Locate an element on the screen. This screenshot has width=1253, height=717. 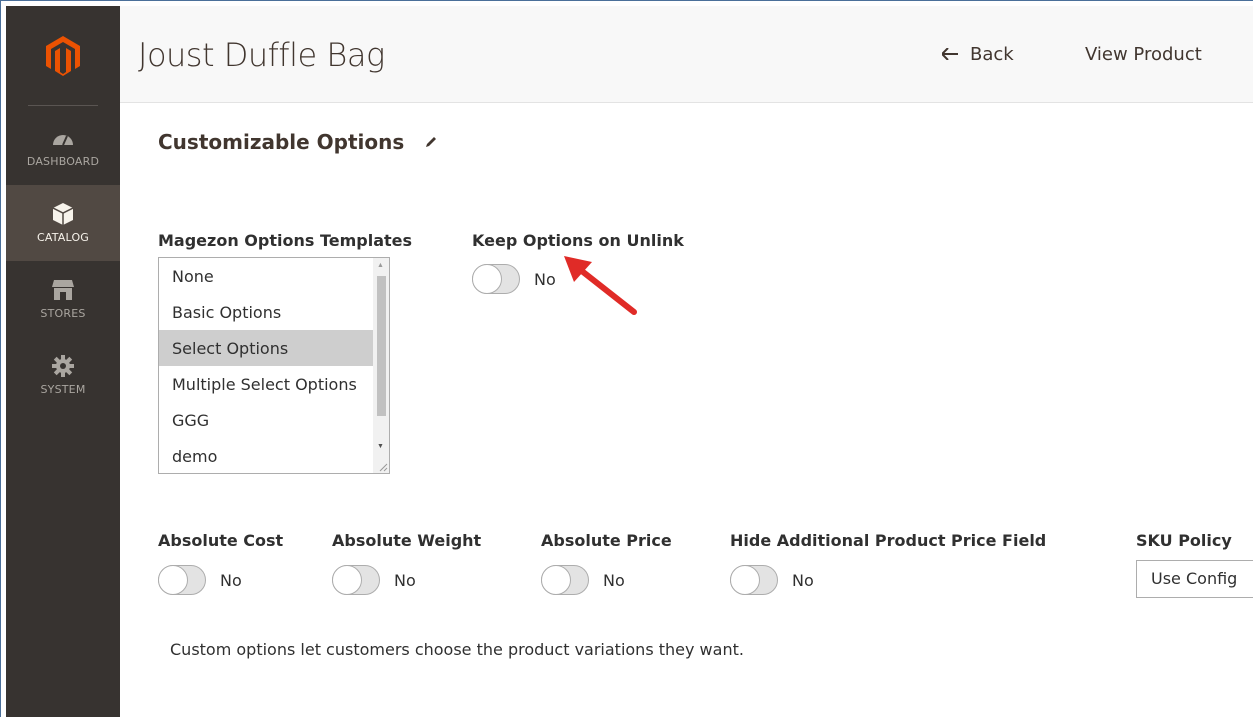
annotation-arrow-icon is located at coordinates (600, 285).